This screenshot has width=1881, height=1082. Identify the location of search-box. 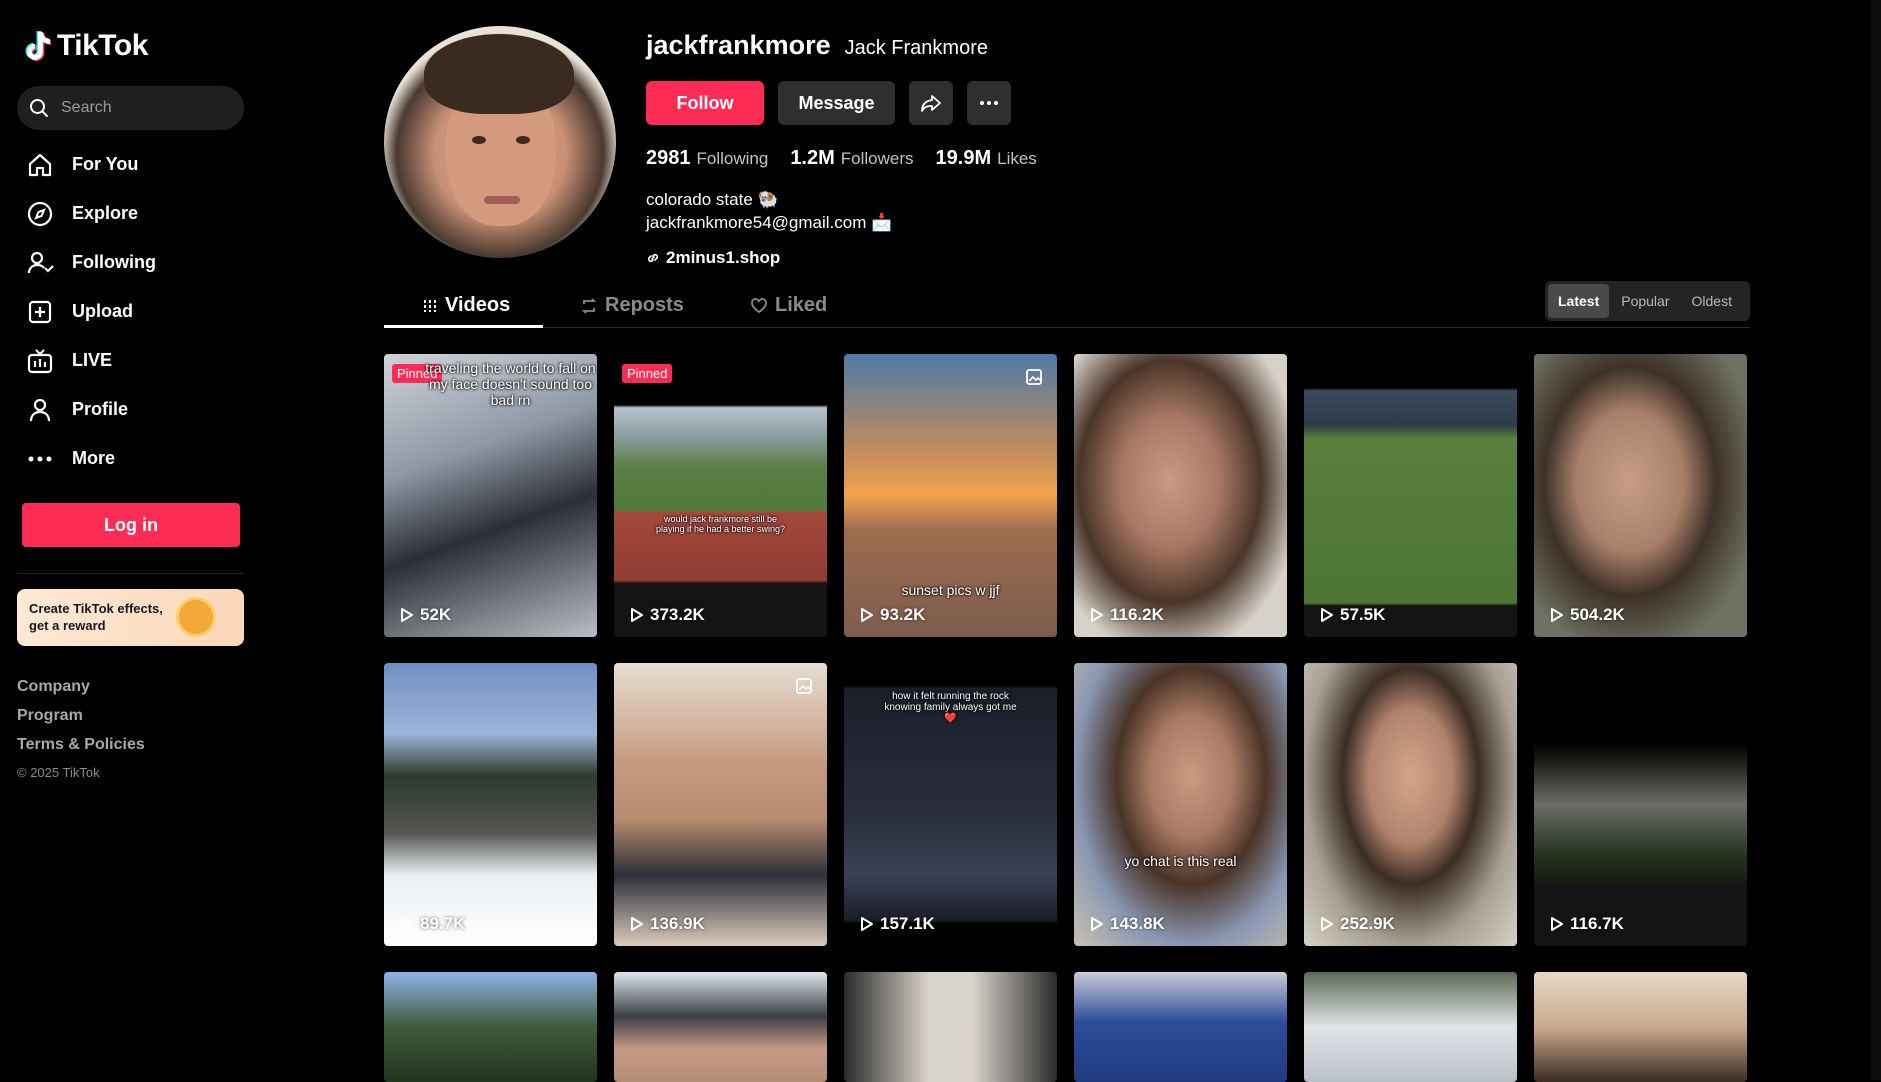
(130, 108).